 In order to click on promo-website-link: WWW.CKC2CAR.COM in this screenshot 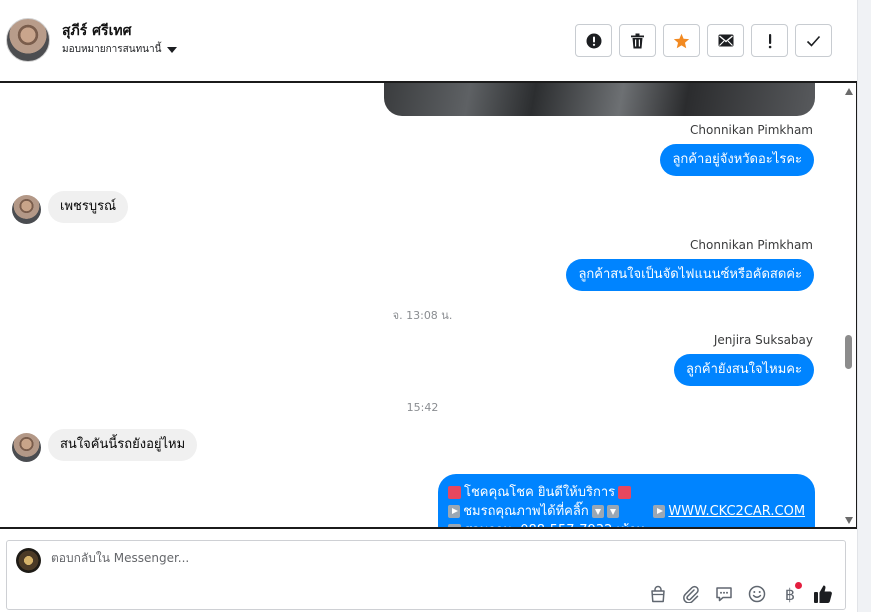, I will do `click(736, 511)`.